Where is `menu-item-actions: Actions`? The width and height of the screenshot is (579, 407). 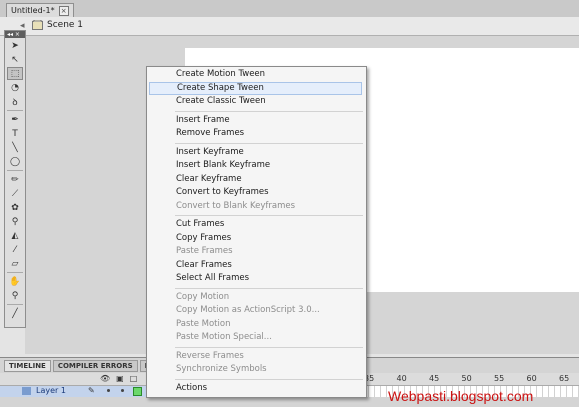
menu-item-actions: Actions is located at coordinates (255, 388).